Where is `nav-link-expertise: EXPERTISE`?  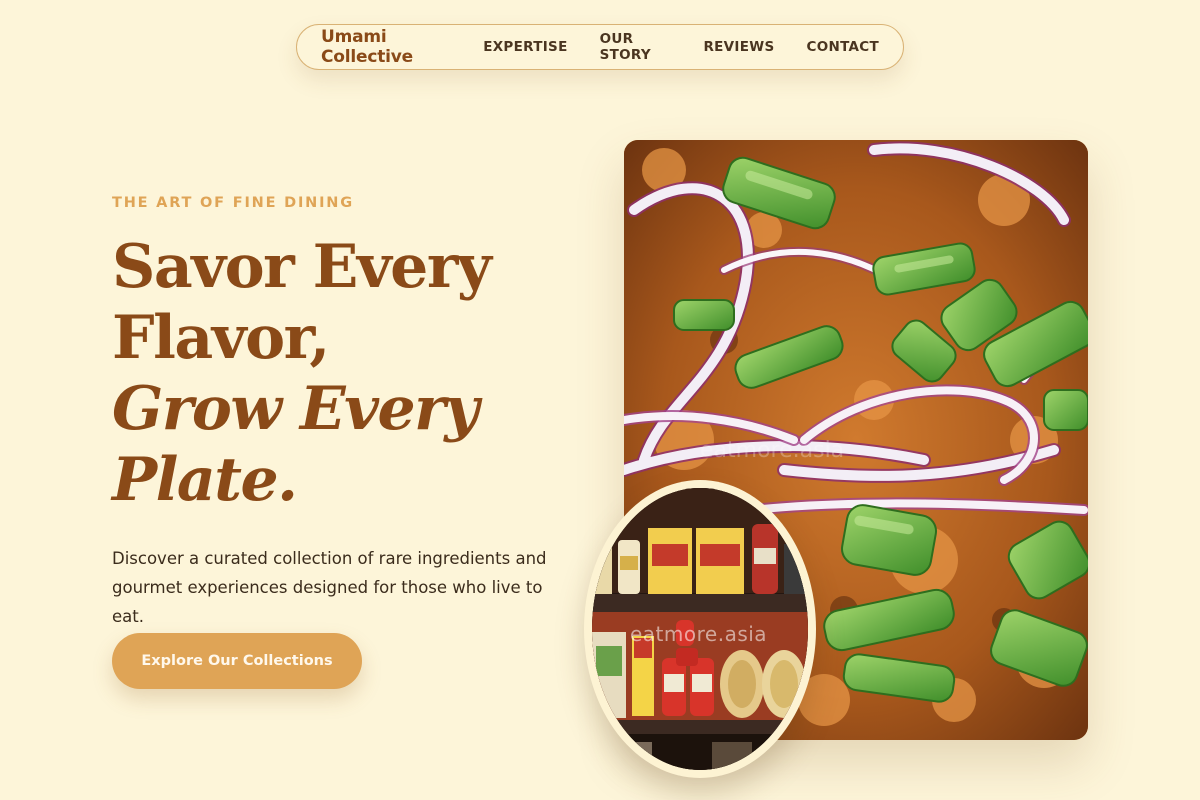 nav-link-expertise: EXPERTISE is located at coordinates (525, 47).